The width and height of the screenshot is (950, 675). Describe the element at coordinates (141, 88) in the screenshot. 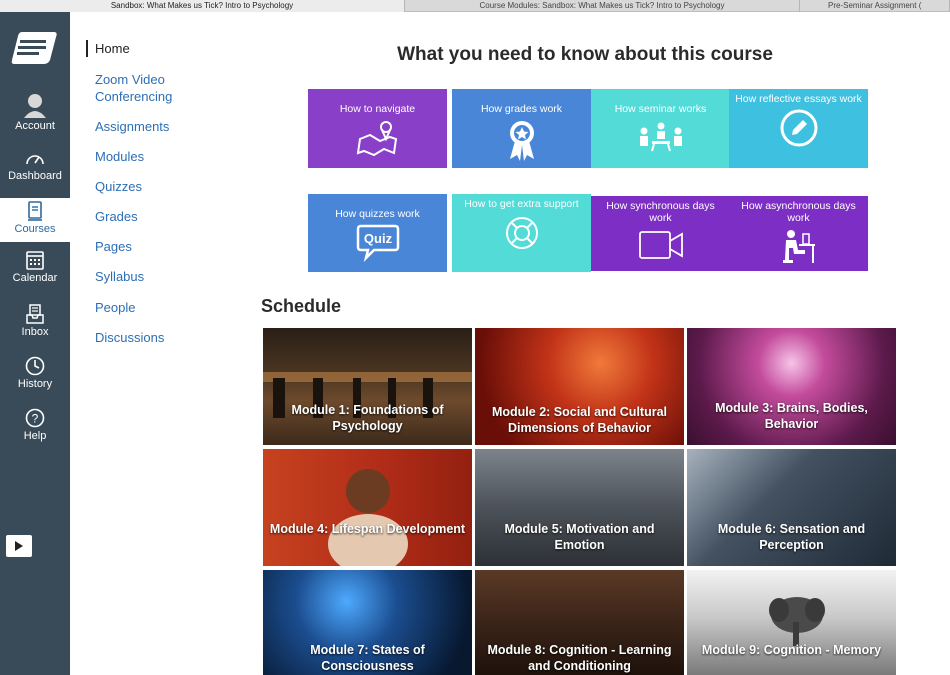

I see `course-nav-zoom: Zoom Video Conferencing` at that location.